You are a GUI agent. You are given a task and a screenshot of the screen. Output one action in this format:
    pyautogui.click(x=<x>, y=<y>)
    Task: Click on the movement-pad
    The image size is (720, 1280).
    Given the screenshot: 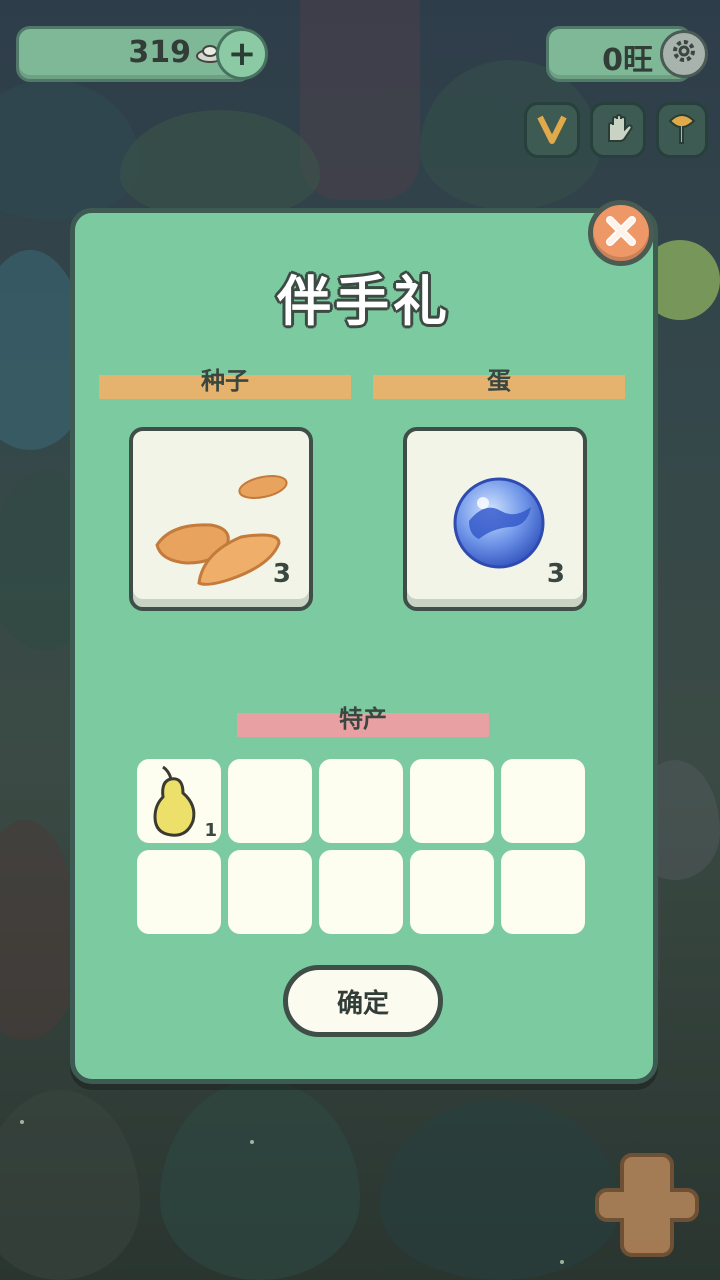 What is the action you would take?
    pyautogui.click(x=647, y=1205)
    